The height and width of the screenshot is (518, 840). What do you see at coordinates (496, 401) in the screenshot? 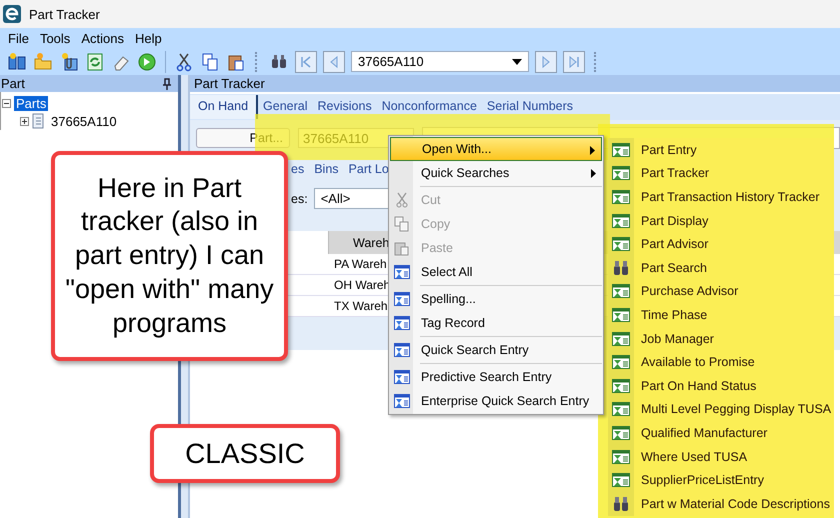
I see `menu-item: Enterprise Quick Search Entry` at bounding box center [496, 401].